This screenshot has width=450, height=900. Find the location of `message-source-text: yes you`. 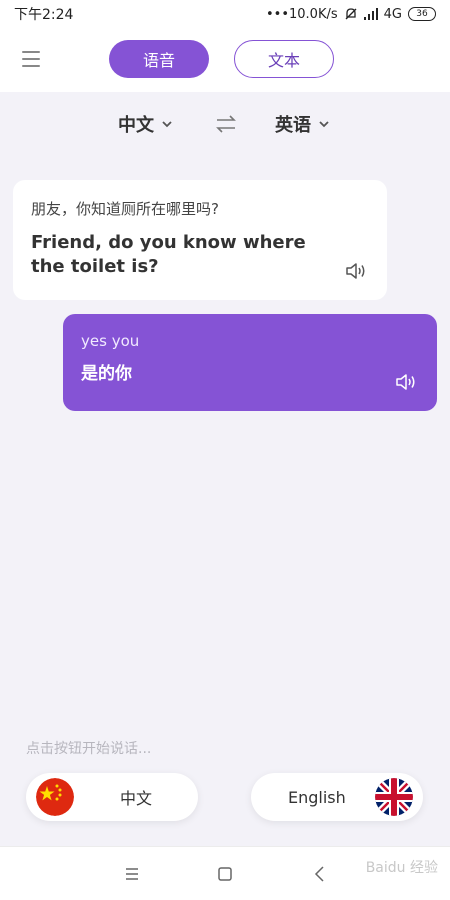

message-source-text: yes you is located at coordinates (110, 341).